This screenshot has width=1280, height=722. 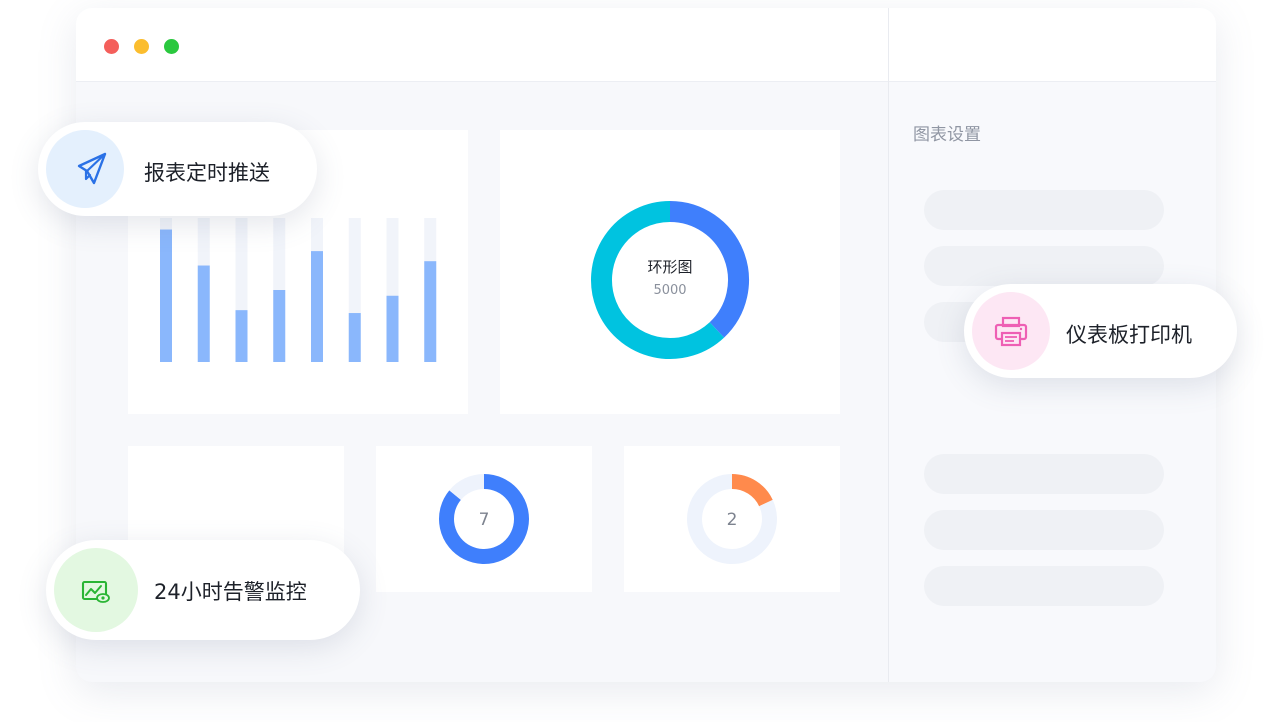 I want to click on donut-chart-title: 环形图, so click(x=669, y=267).